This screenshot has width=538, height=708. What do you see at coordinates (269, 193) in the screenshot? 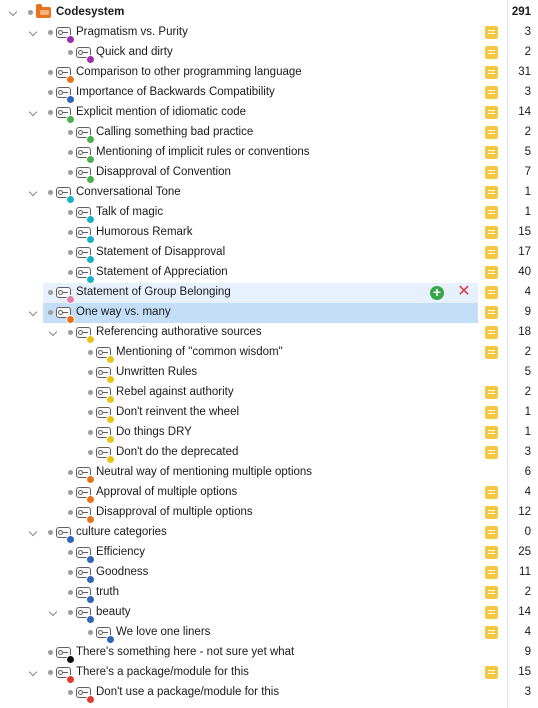
I see `code-row: Conversational Tone 1` at bounding box center [269, 193].